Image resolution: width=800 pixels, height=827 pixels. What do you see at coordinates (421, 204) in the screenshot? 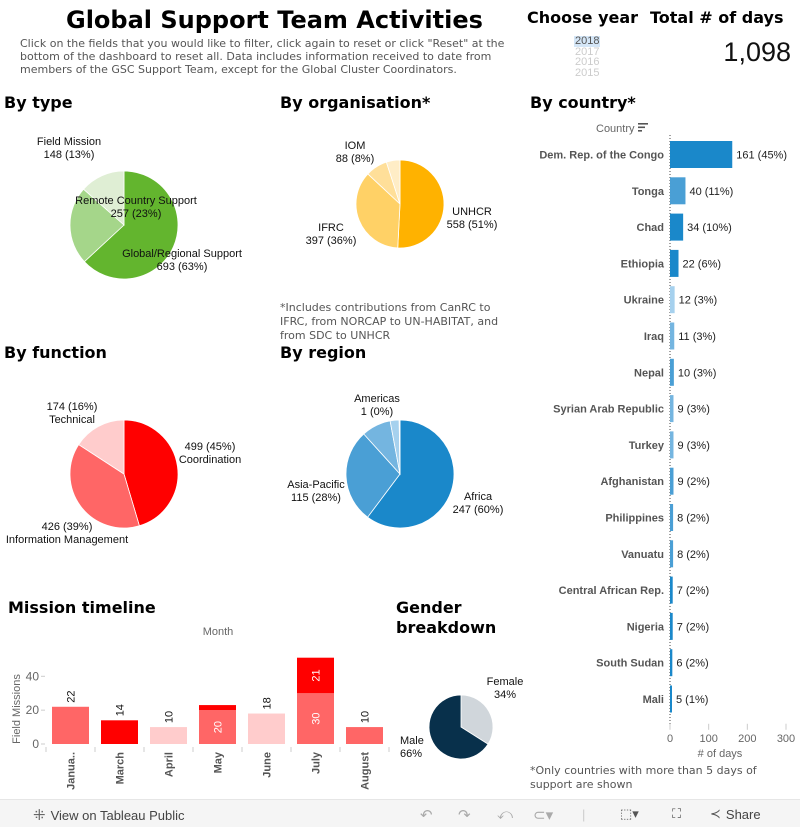
I see `pie-slice-unhcr` at bounding box center [421, 204].